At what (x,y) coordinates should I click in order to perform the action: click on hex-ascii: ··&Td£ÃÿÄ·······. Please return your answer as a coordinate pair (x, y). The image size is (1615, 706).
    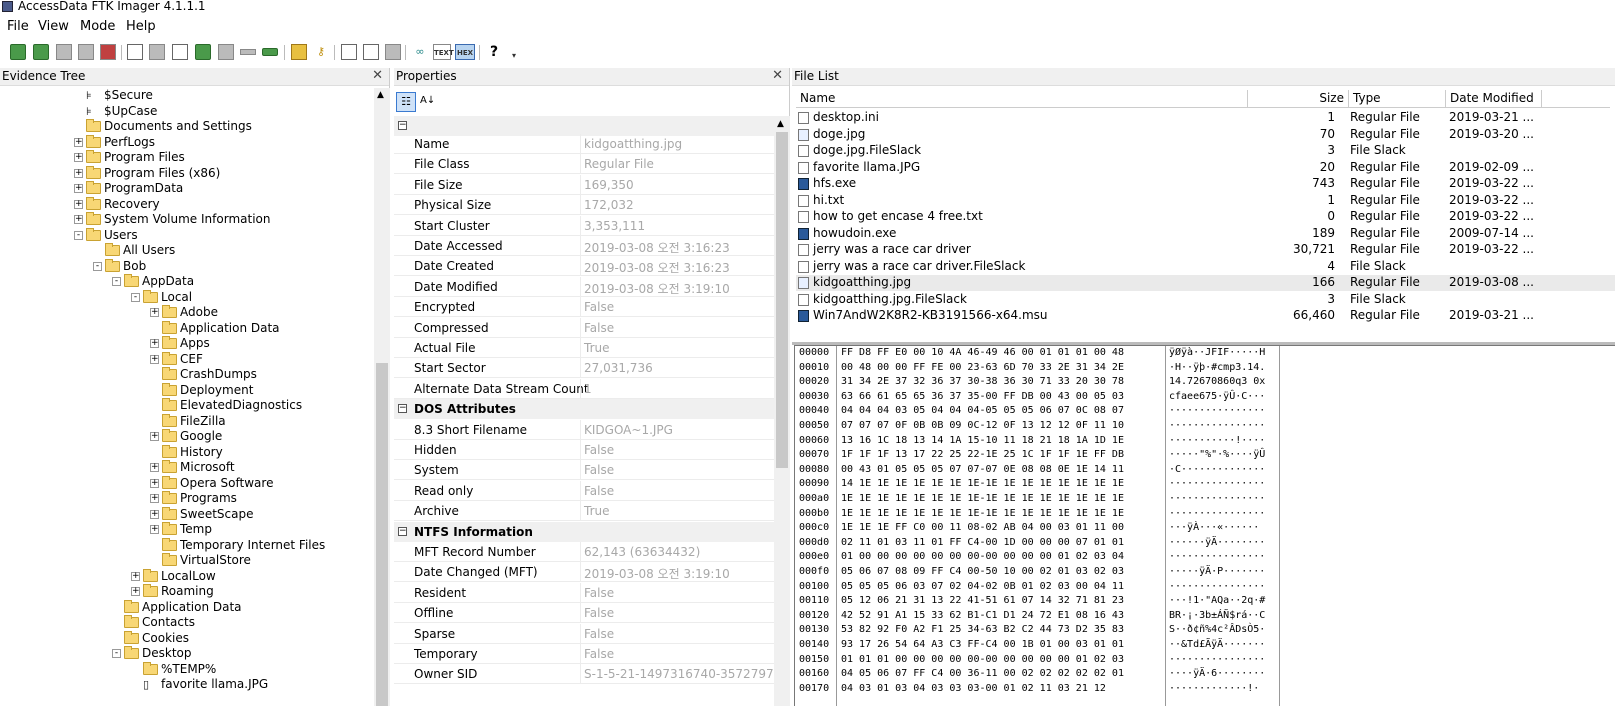
    Looking at the image, I should click on (1217, 645).